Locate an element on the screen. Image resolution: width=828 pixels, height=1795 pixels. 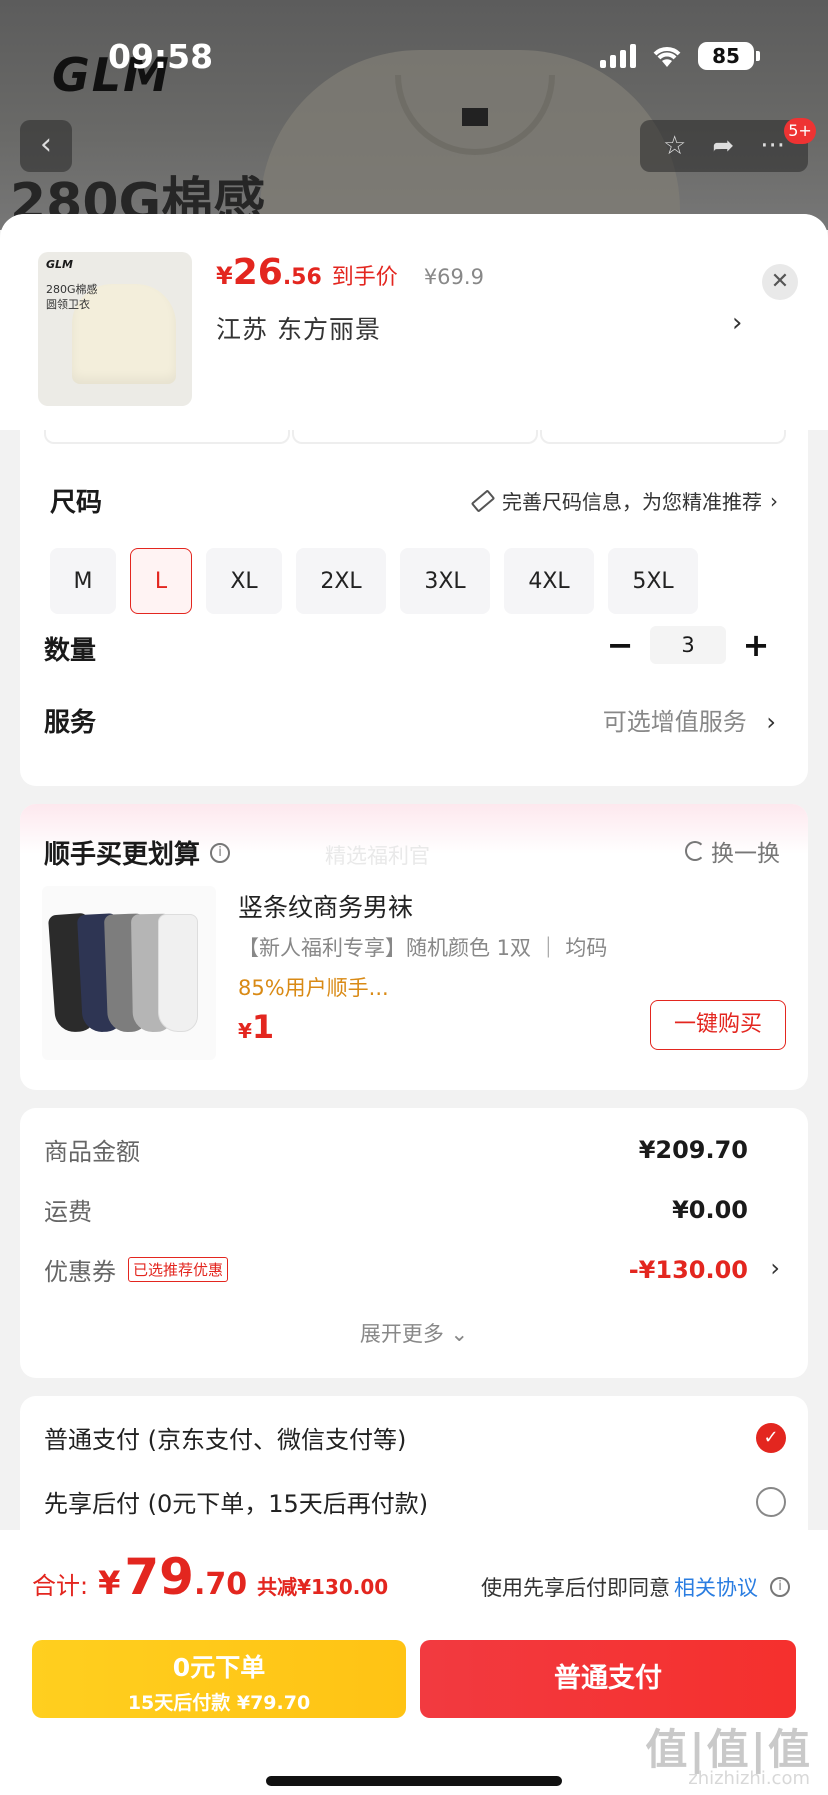
price-integer: 26 is located at coordinates (257, 272).